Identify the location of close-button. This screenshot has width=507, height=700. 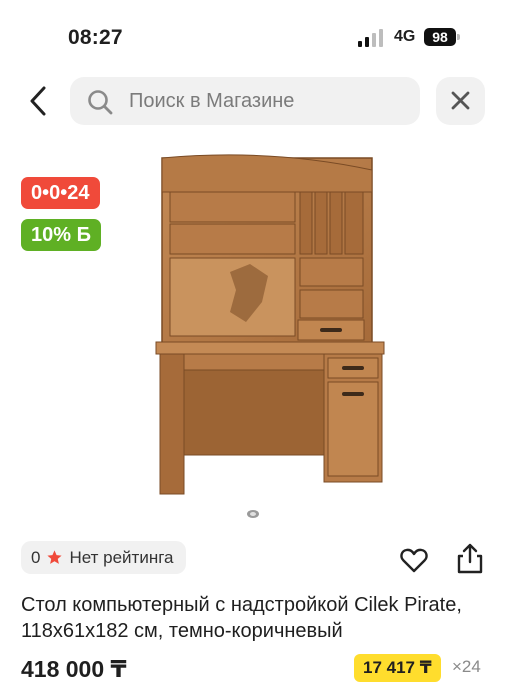
(460, 101).